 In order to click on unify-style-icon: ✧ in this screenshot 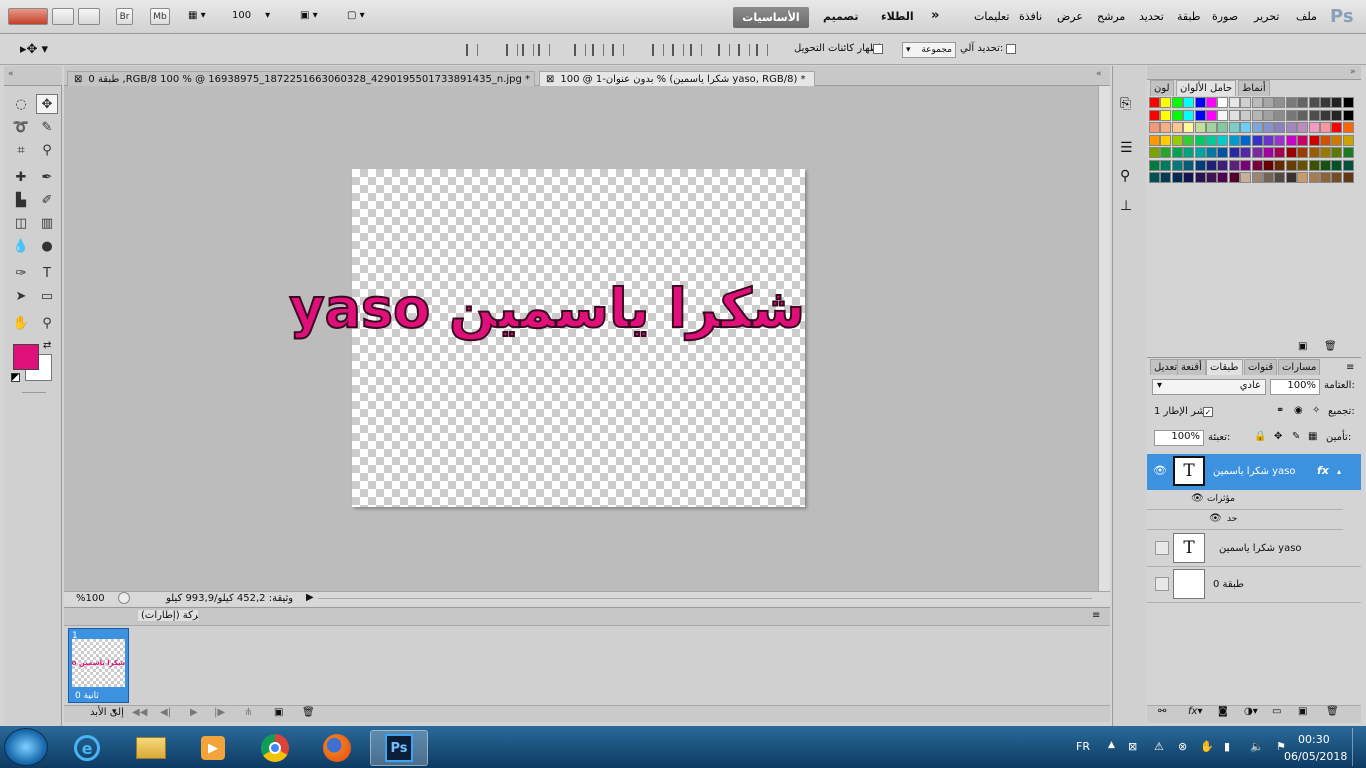, I will do `click(1316, 410)`.